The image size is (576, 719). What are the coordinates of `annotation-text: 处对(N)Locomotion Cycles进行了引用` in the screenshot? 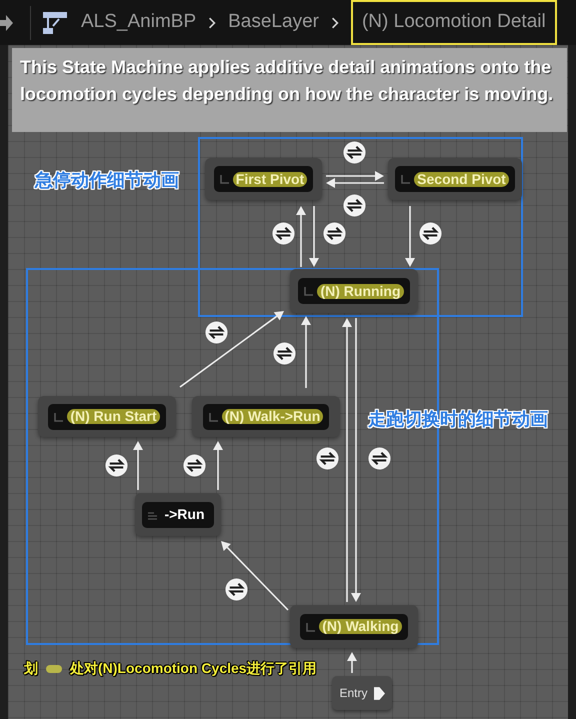 It's located at (193, 668).